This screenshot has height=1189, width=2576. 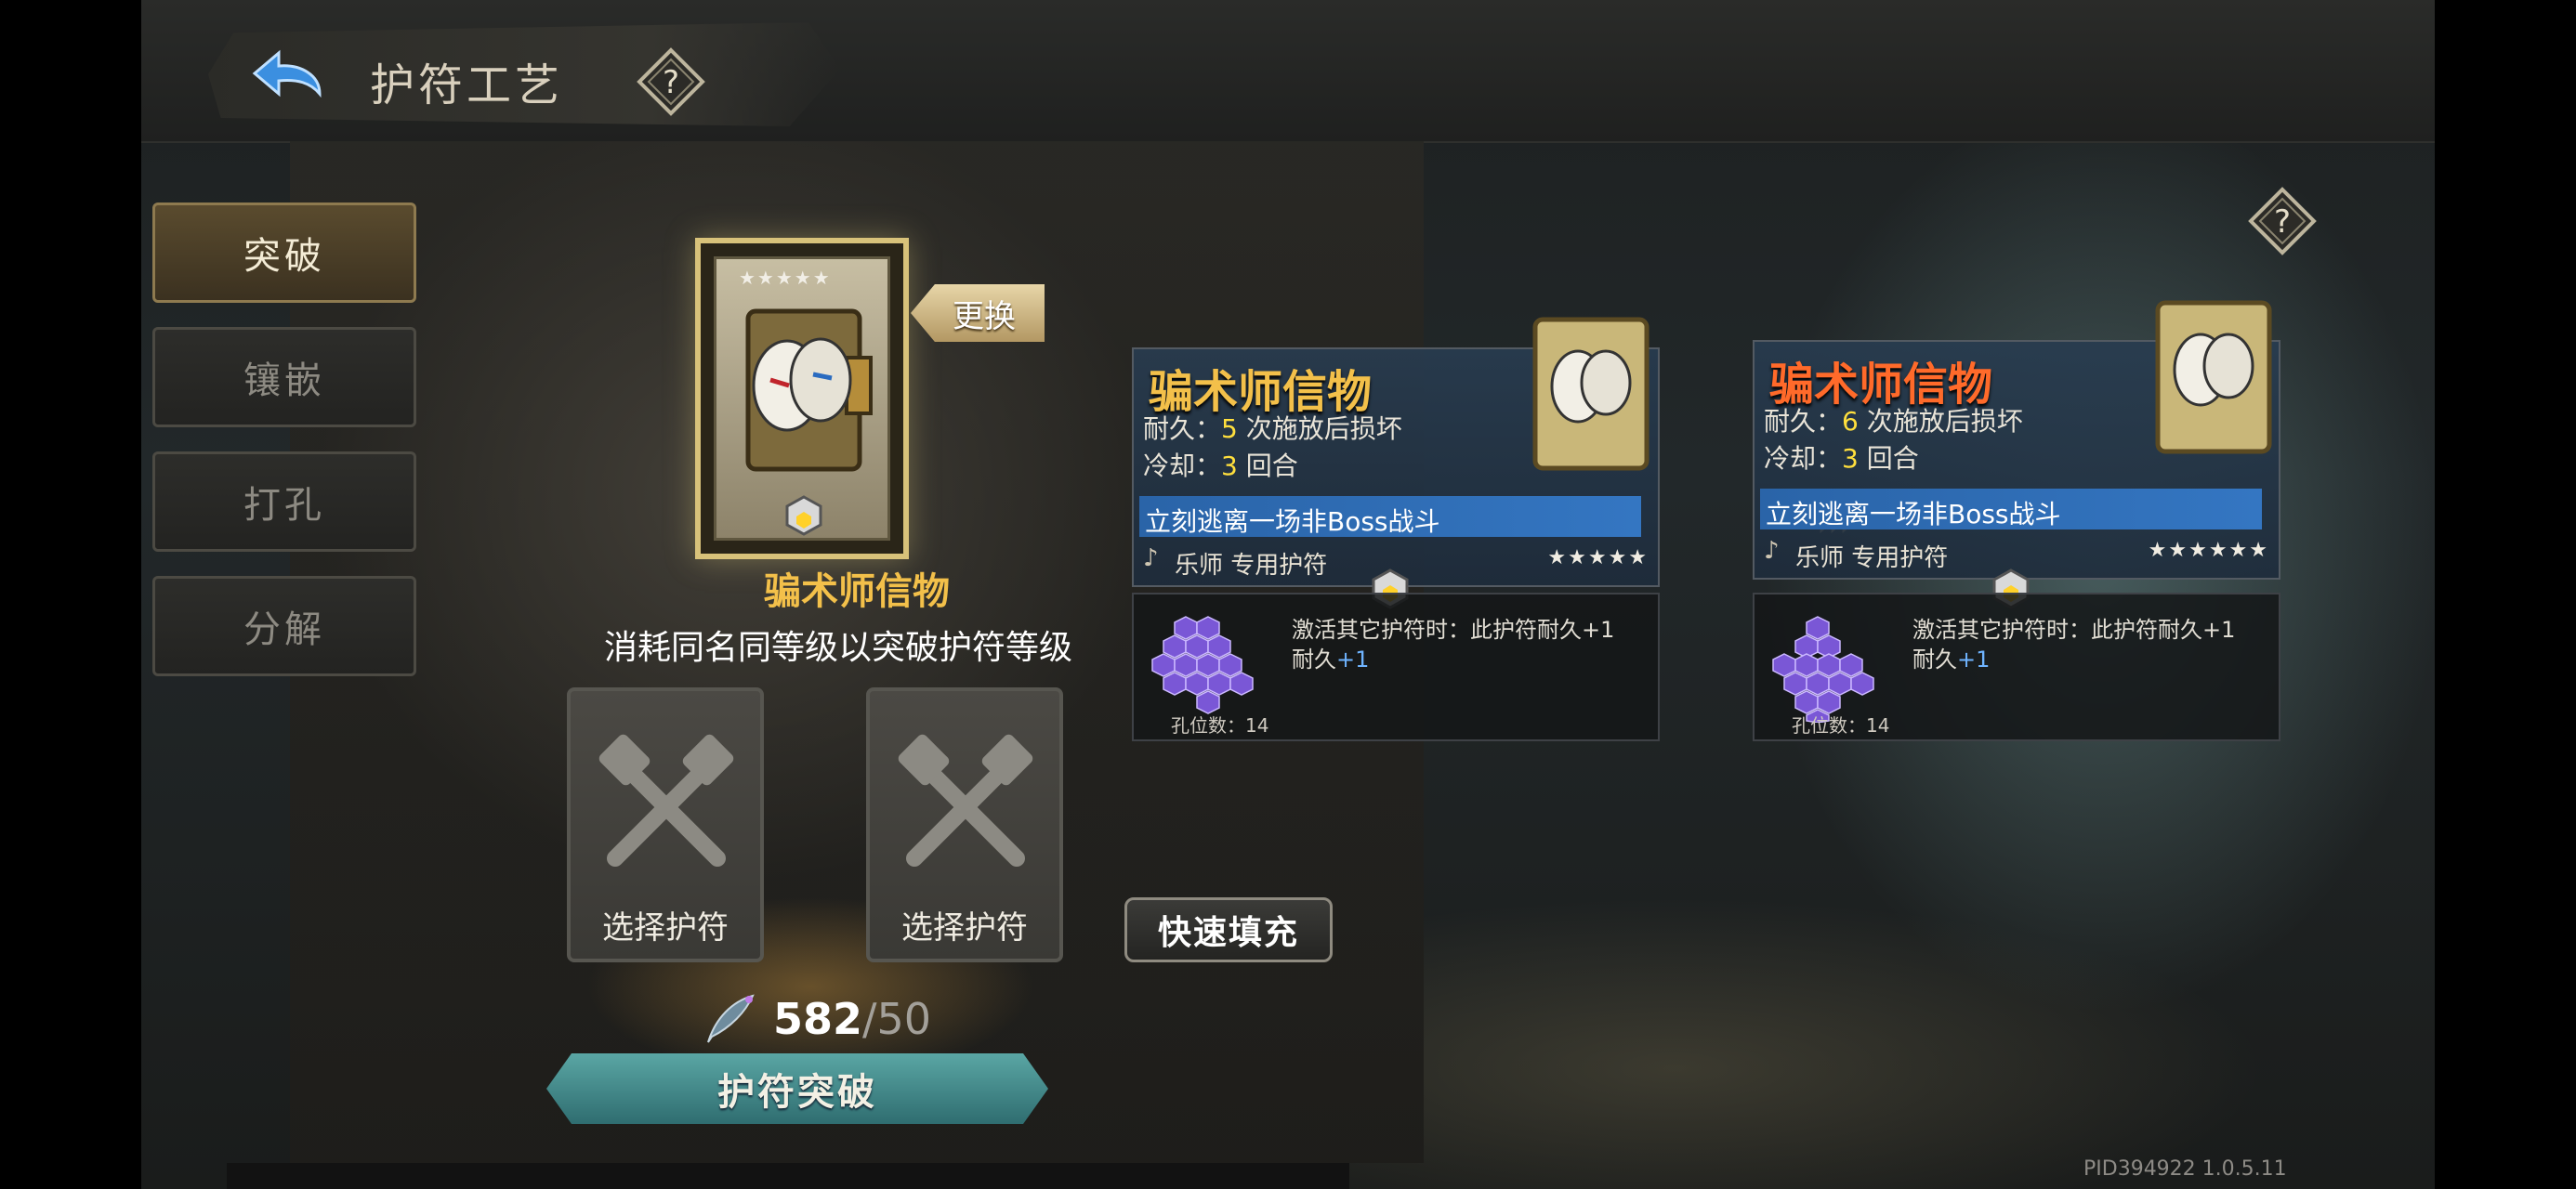 I want to click on resource-count: 582/50, so click(x=852, y=1019).